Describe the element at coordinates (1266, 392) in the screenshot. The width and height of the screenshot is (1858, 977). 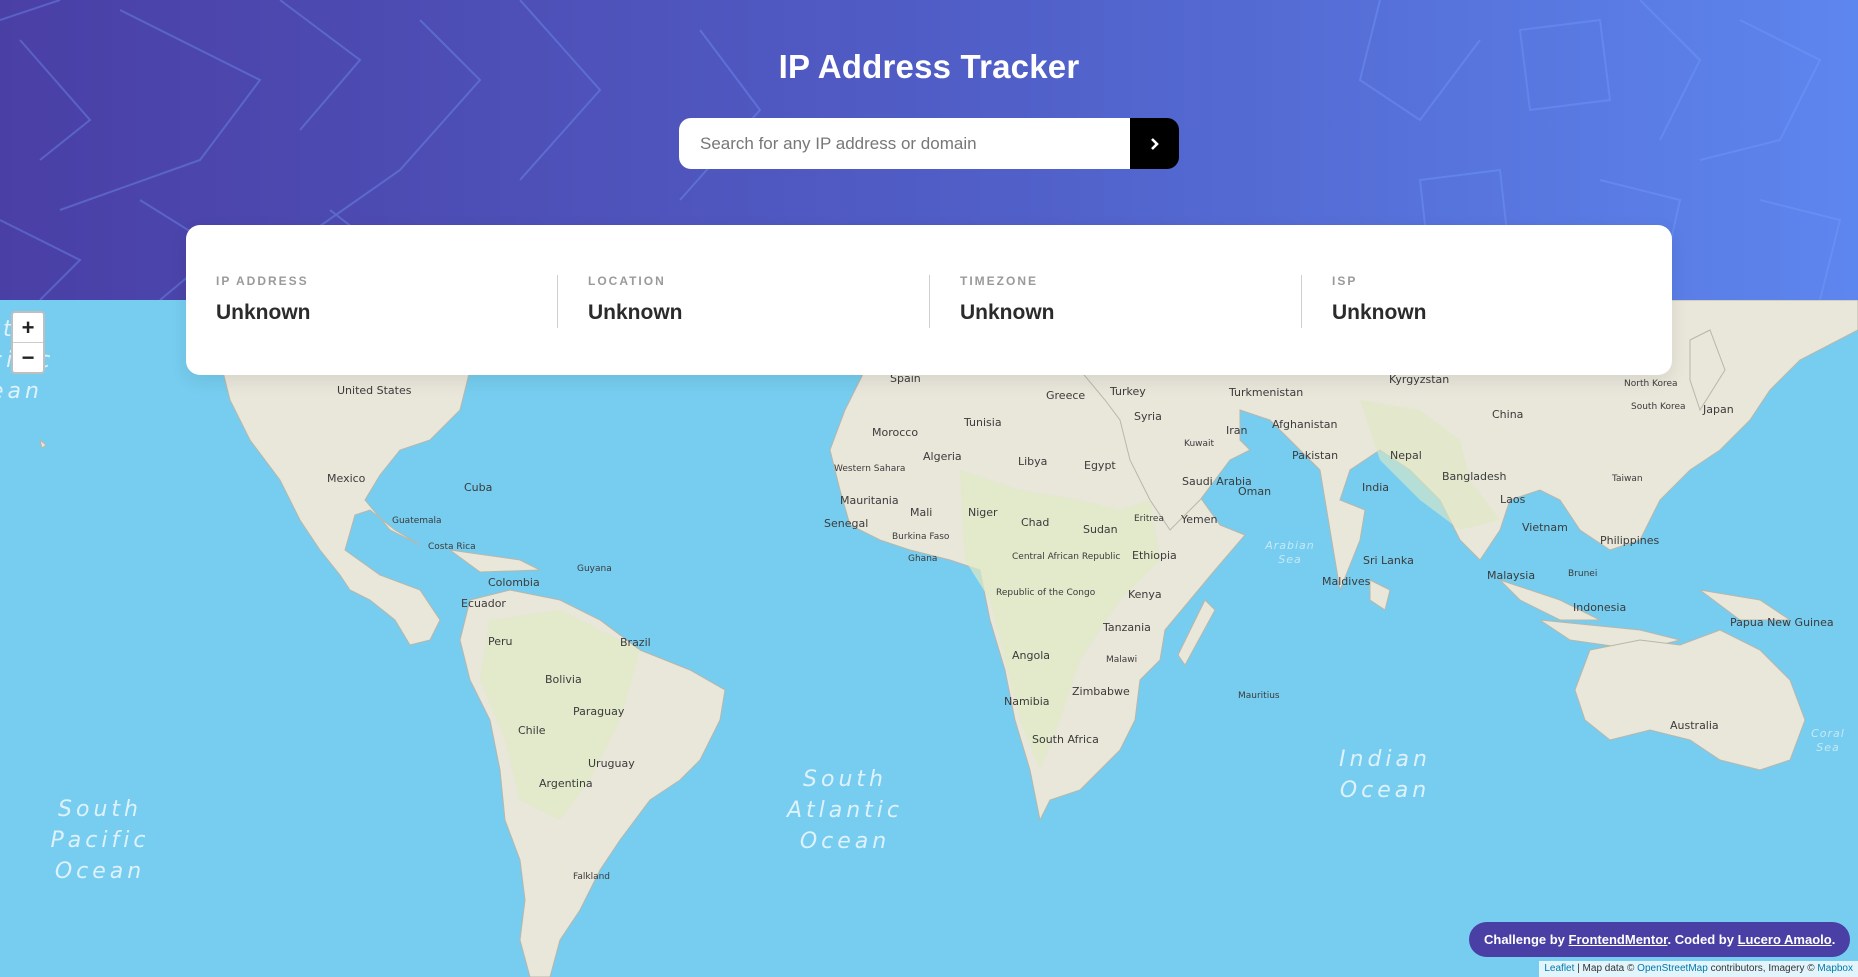
I see `map-country-label: Turkmenistan` at that location.